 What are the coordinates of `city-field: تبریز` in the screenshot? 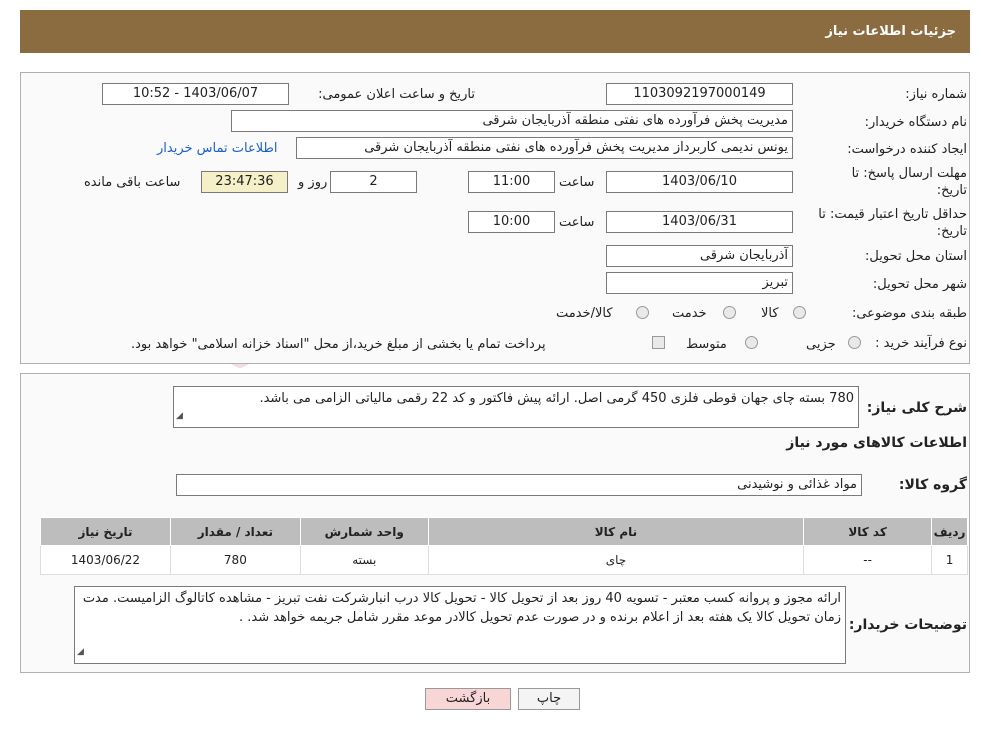 It's located at (699, 283).